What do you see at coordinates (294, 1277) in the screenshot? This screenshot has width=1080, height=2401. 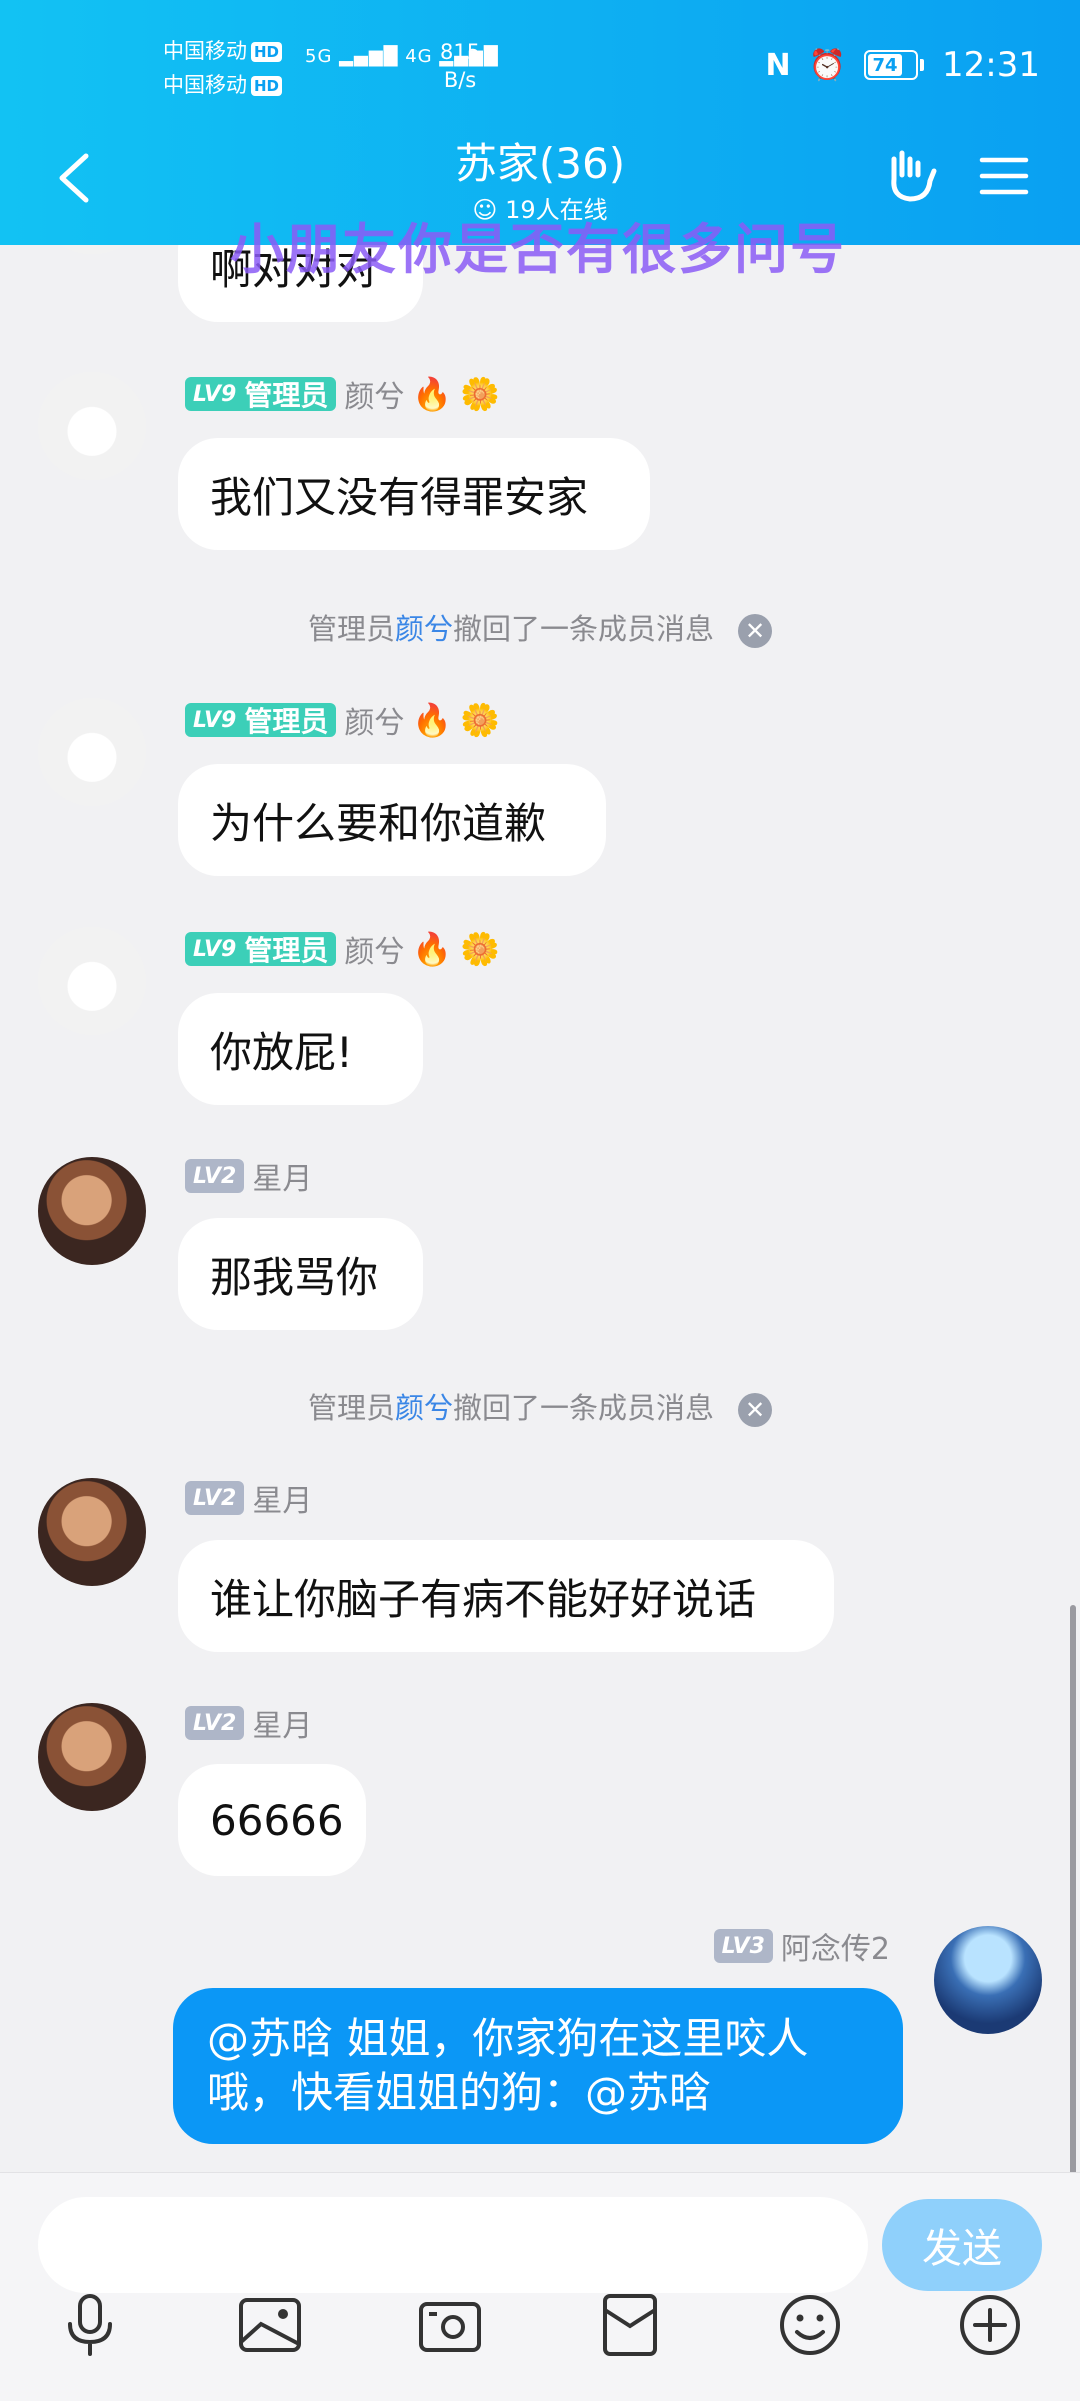 I see `message-text: 那我骂你` at bounding box center [294, 1277].